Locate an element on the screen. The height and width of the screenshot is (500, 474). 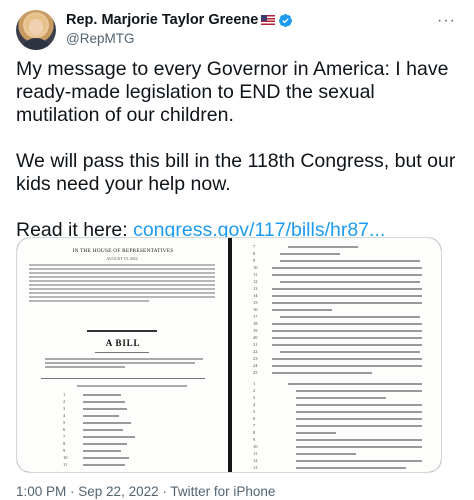
display-name: Rep. Marjorie Taylor Greene is located at coordinates (162, 20).